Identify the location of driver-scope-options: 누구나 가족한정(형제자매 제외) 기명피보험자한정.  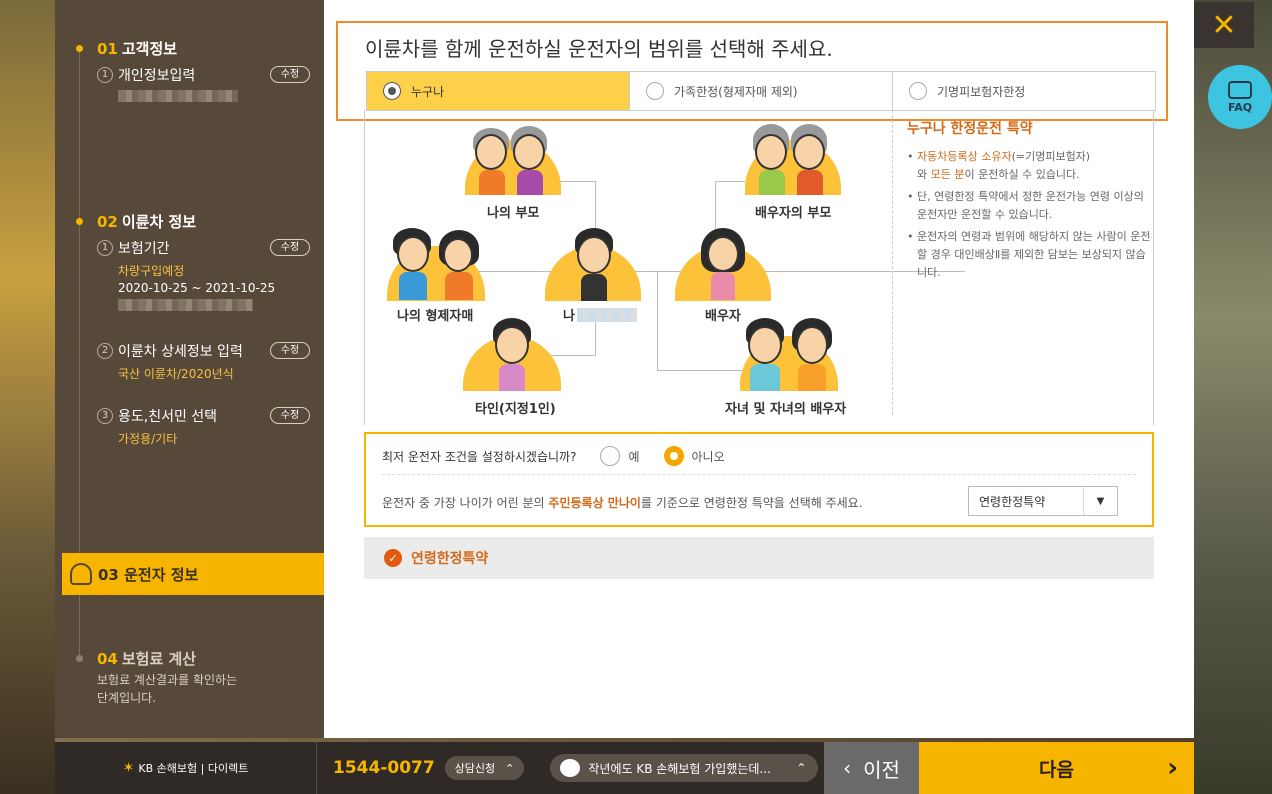
(761, 91).